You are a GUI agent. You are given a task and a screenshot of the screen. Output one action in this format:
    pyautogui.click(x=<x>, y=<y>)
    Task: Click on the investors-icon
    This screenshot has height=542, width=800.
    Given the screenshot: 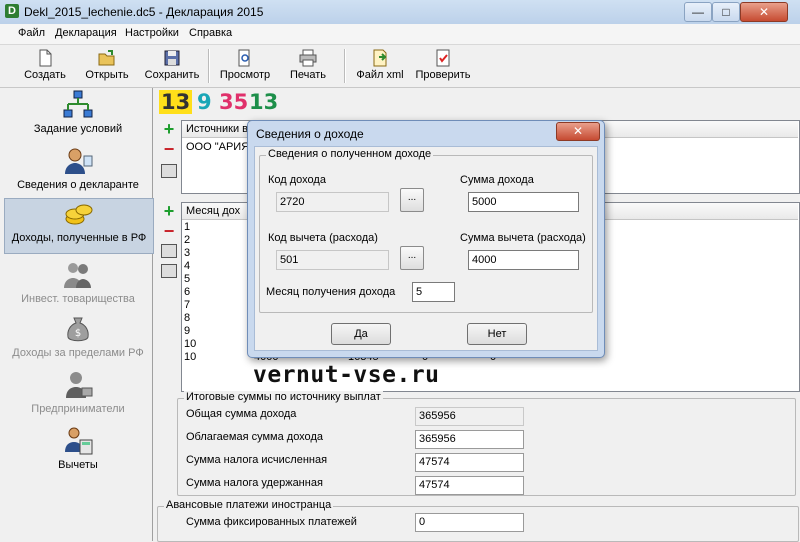 What is the action you would take?
    pyautogui.click(x=77, y=275)
    